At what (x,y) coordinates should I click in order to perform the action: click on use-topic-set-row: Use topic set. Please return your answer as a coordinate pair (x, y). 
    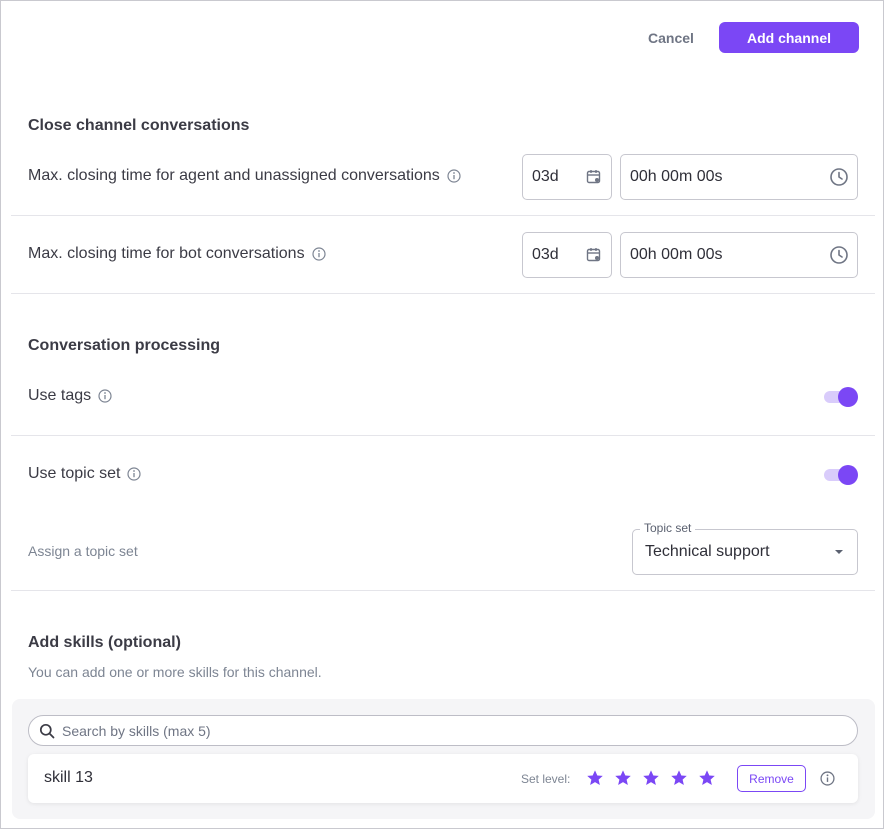
    Looking at the image, I should click on (85, 474).